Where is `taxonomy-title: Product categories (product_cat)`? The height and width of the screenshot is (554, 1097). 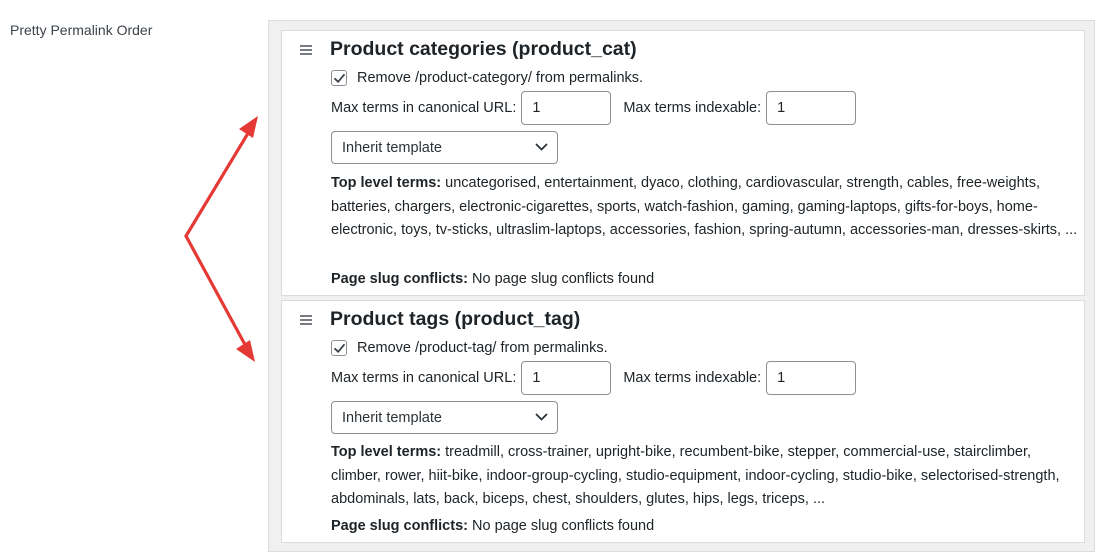 taxonomy-title: Product categories (product_cat) is located at coordinates (483, 49).